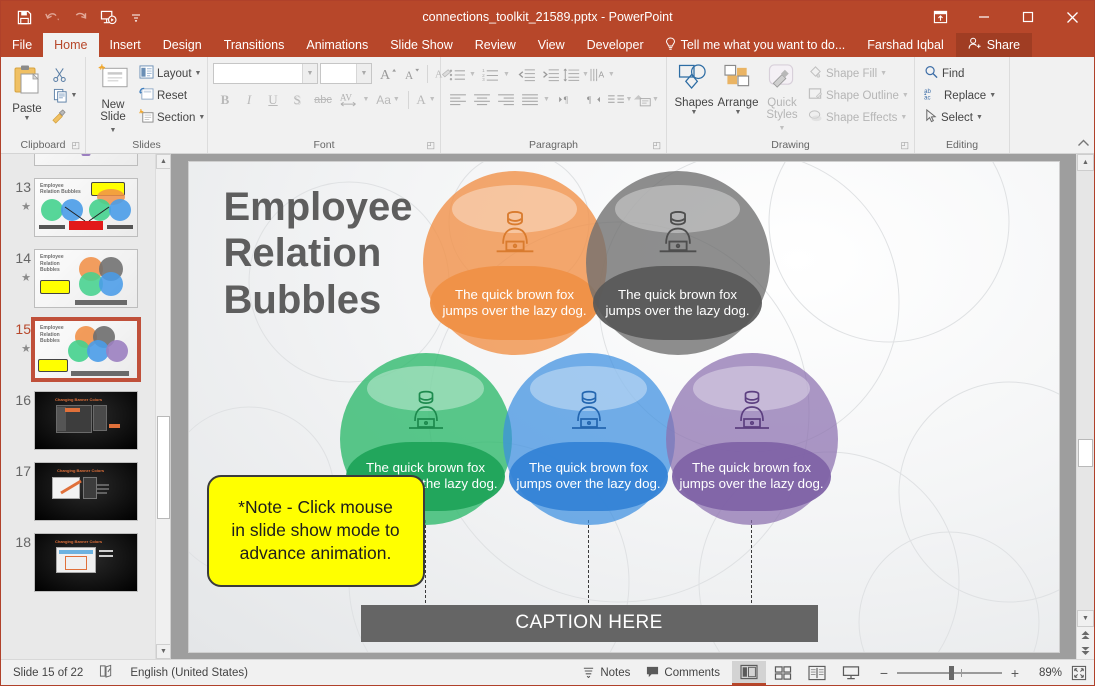  I want to click on font-color-button: A ▼, so click(426, 99).